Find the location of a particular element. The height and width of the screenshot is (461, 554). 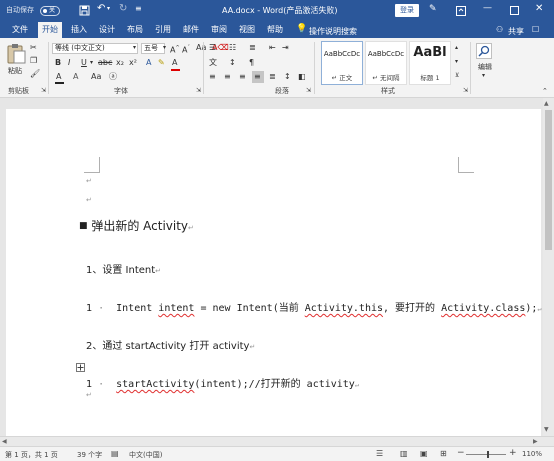

tab-7: 审阅 is located at coordinates (219, 30).